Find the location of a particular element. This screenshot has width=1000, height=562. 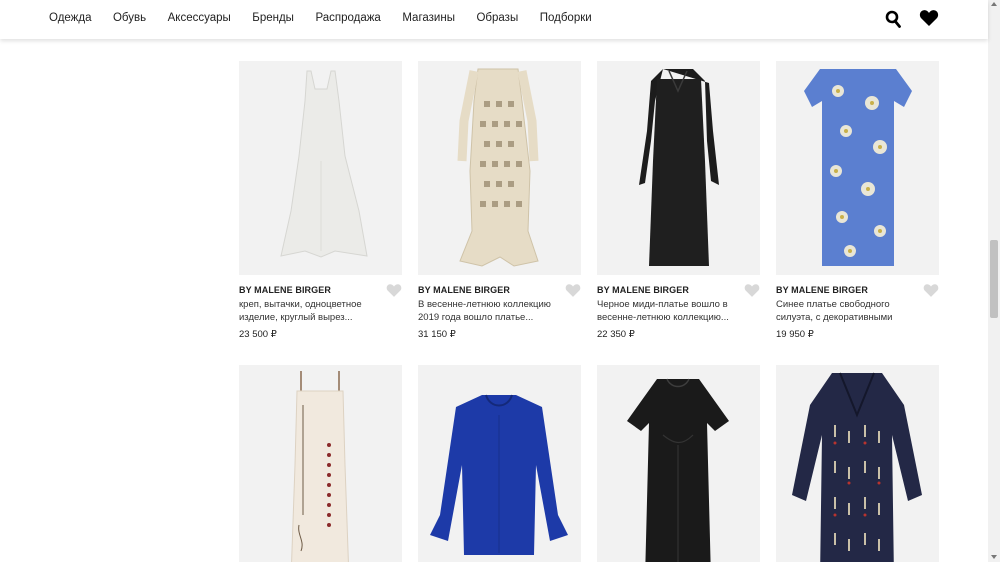

scroll-thumb is located at coordinates (994, 279).